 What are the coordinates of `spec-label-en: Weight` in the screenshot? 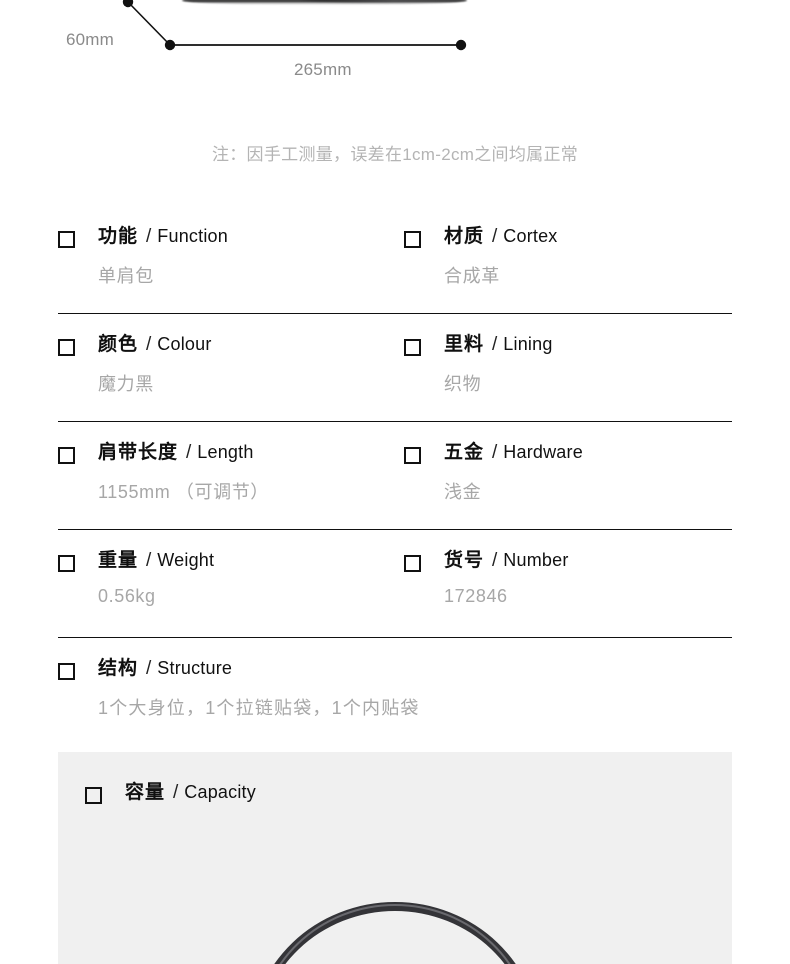 It's located at (186, 560).